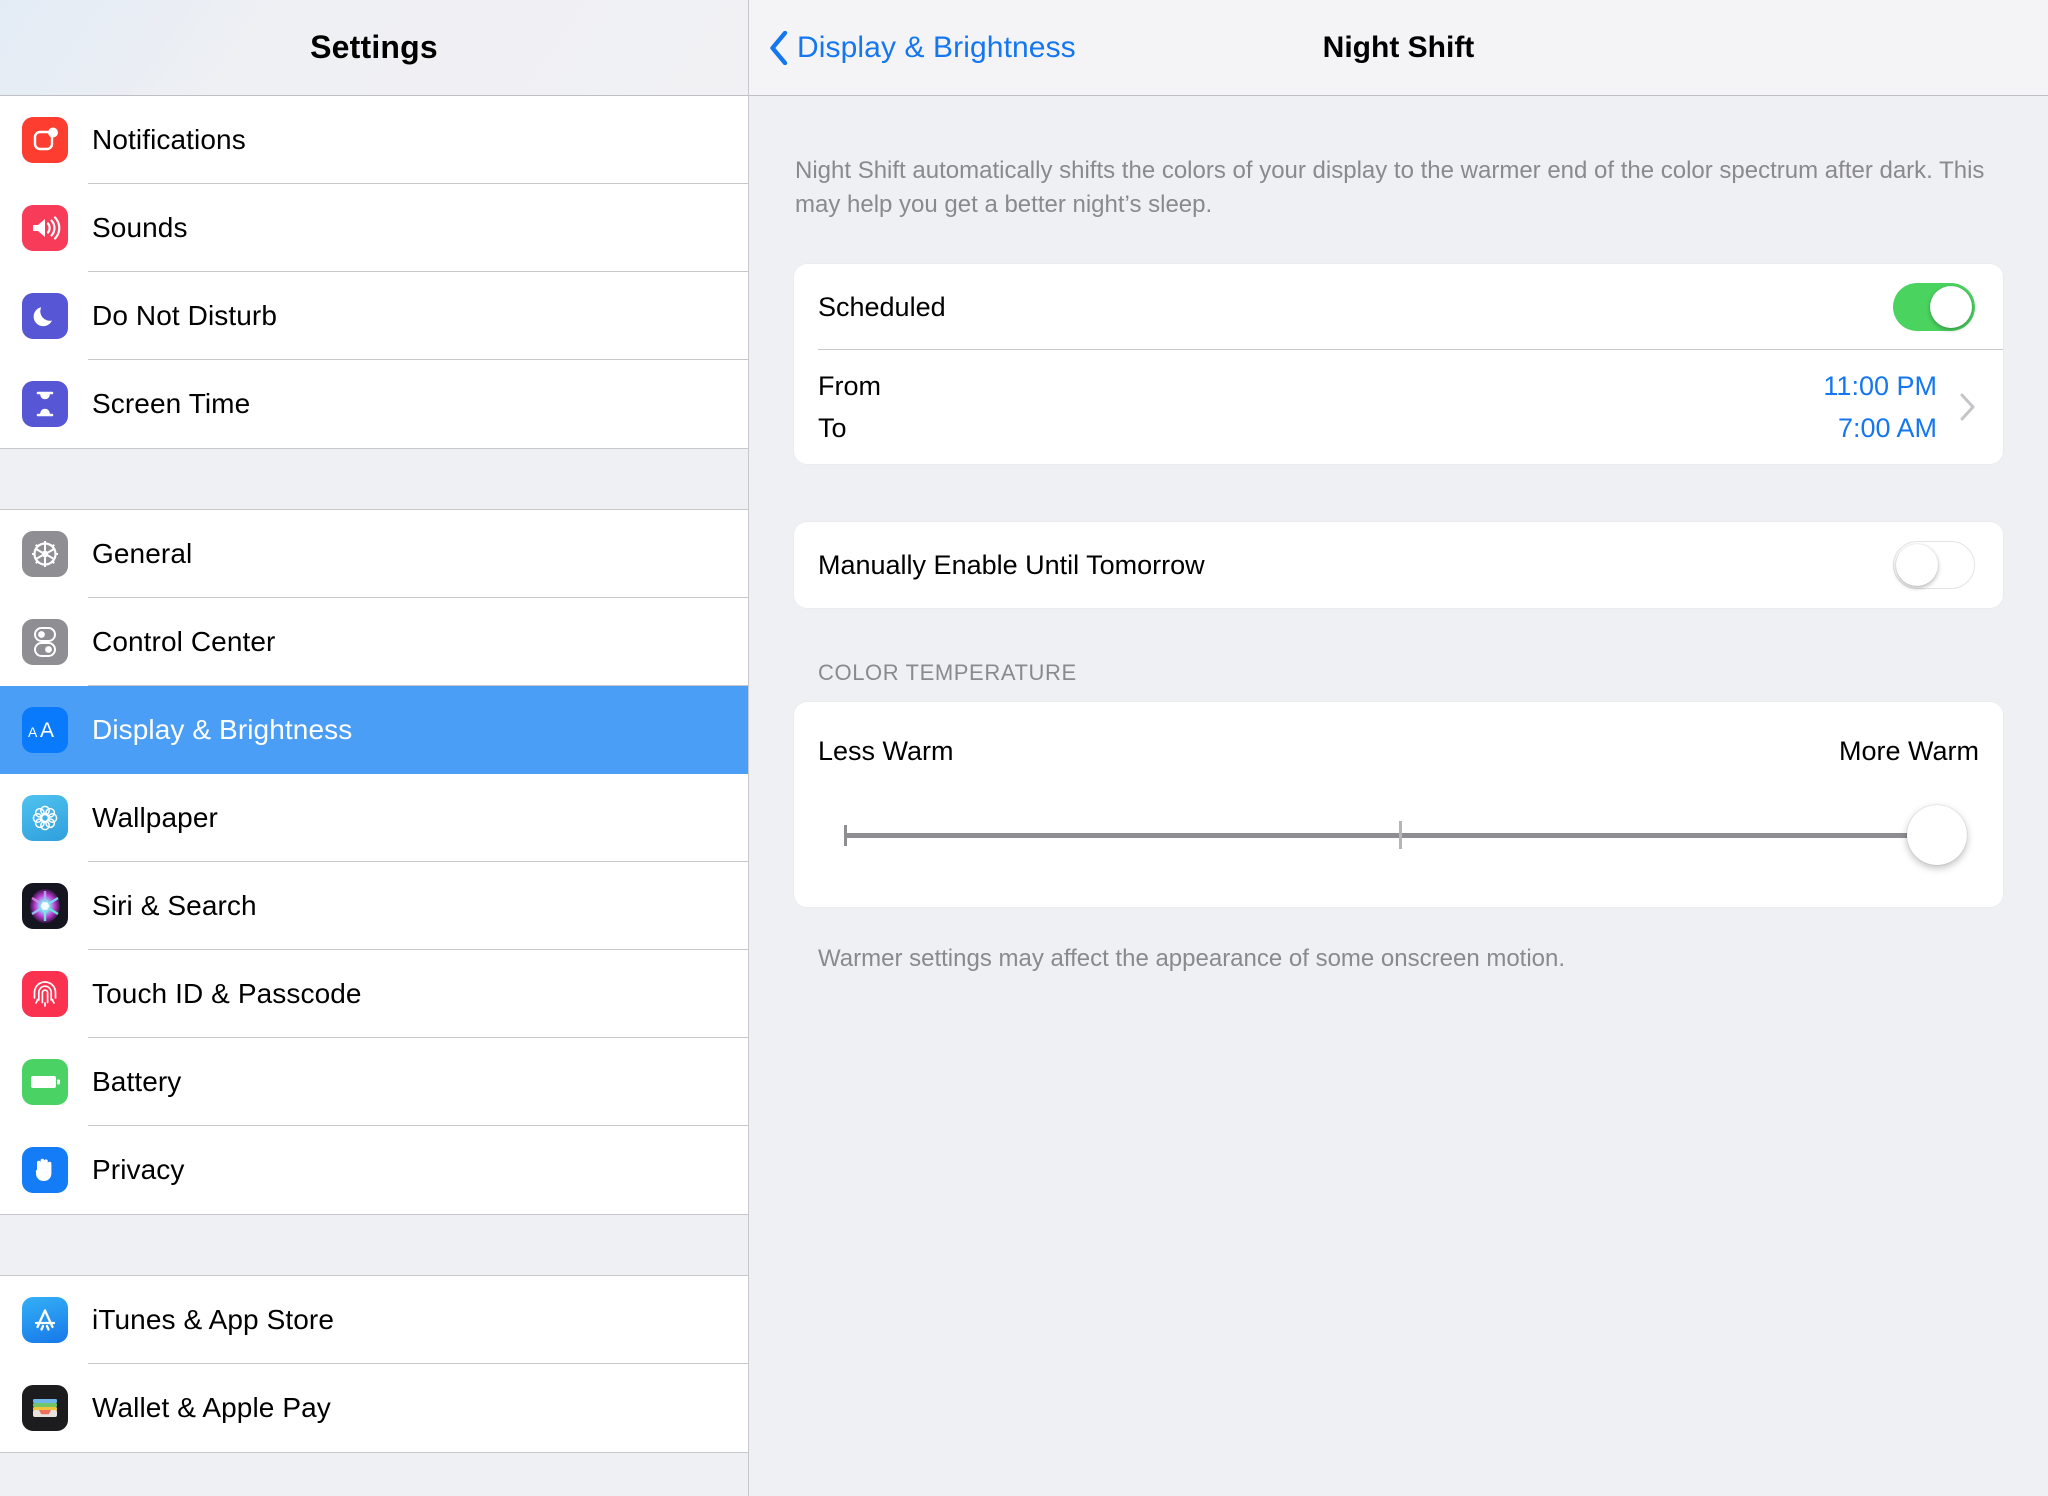 Image resolution: width=2048 pixels, height=1496 pixels. Describe the element at coordinates (45, 1082) in the screenshot. I see `battery-icon` at that location.